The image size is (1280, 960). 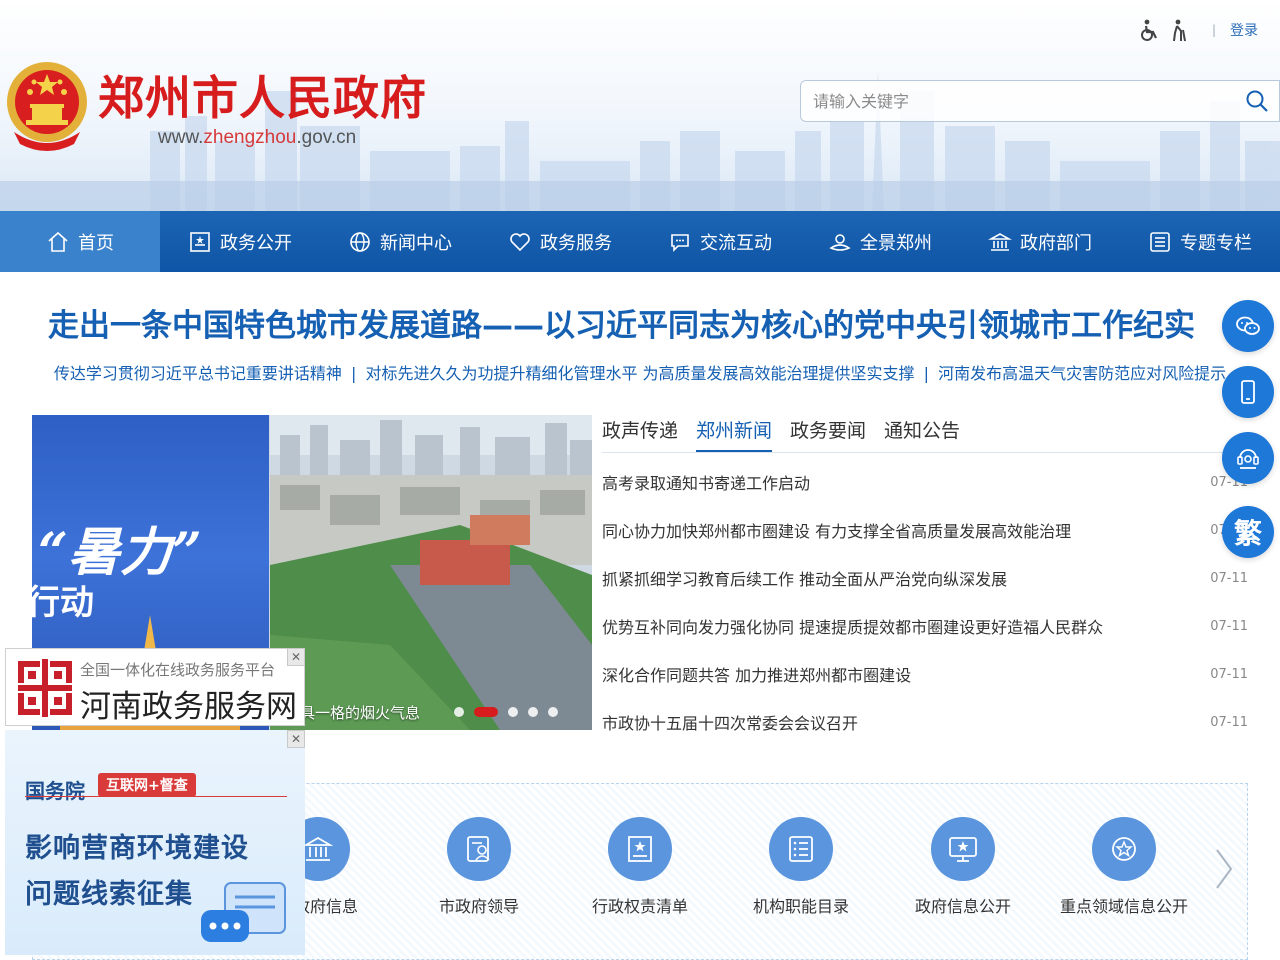 I want to click on nav-item-topics: 专题专栏, so click(x=1200, y=241).